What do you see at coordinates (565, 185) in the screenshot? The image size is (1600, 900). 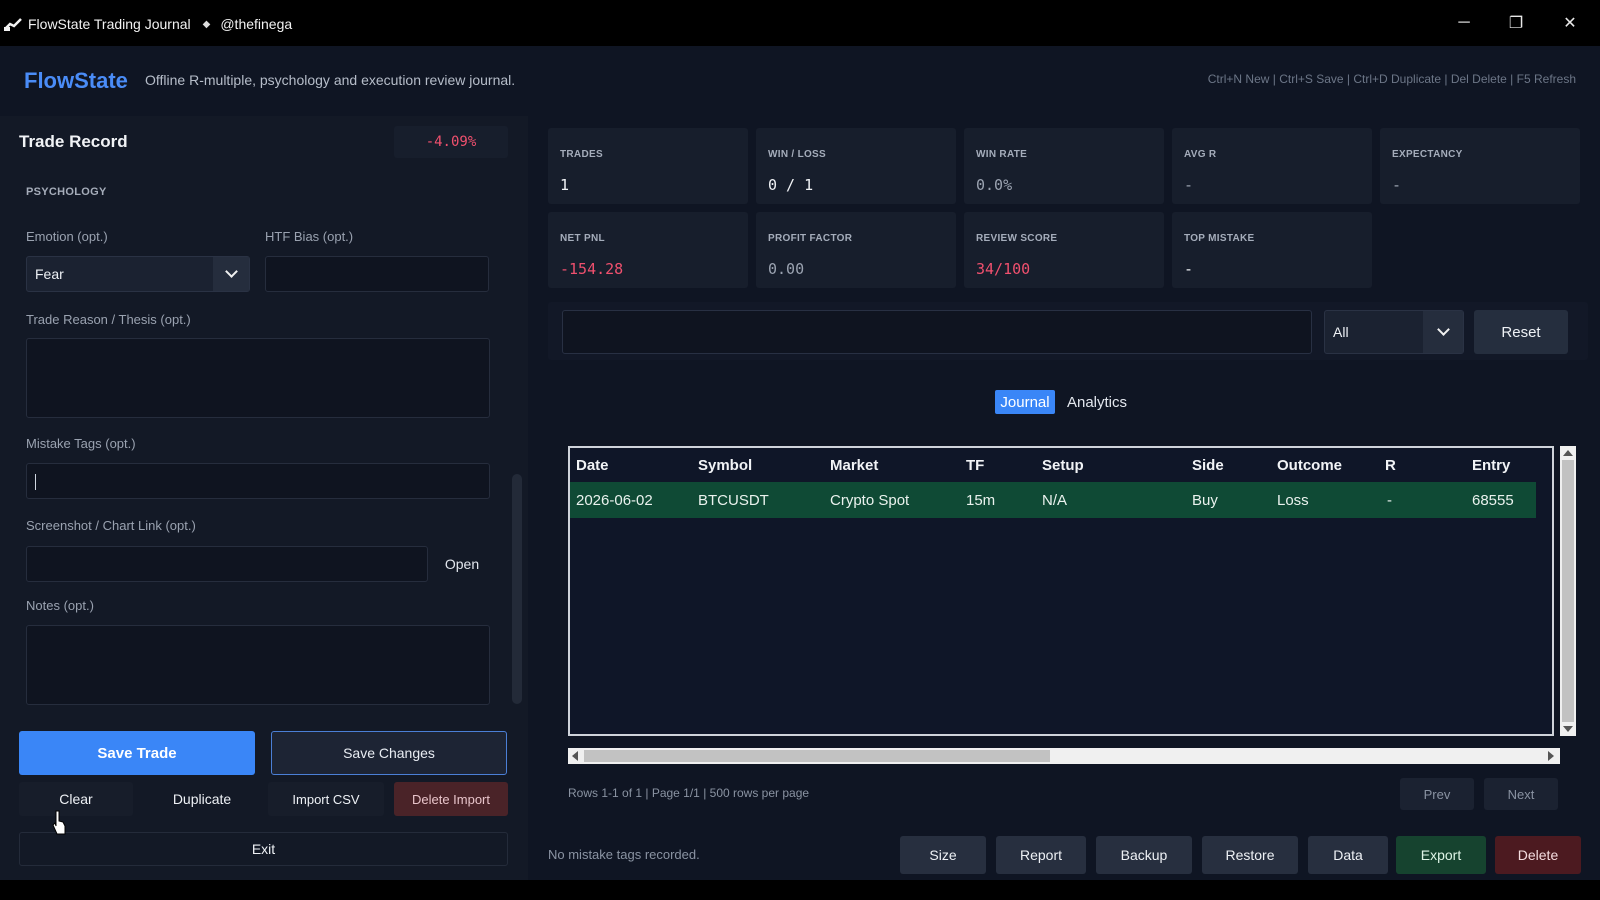 I see `stat-value: 1` at bounding box center [565, 185].